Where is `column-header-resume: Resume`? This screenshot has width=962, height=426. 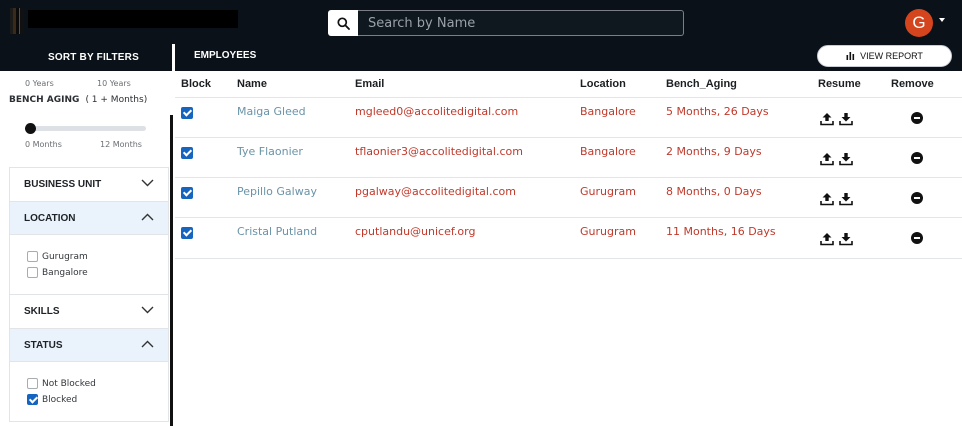 column-header-resume: Resume is located at coordinates (839, 84).